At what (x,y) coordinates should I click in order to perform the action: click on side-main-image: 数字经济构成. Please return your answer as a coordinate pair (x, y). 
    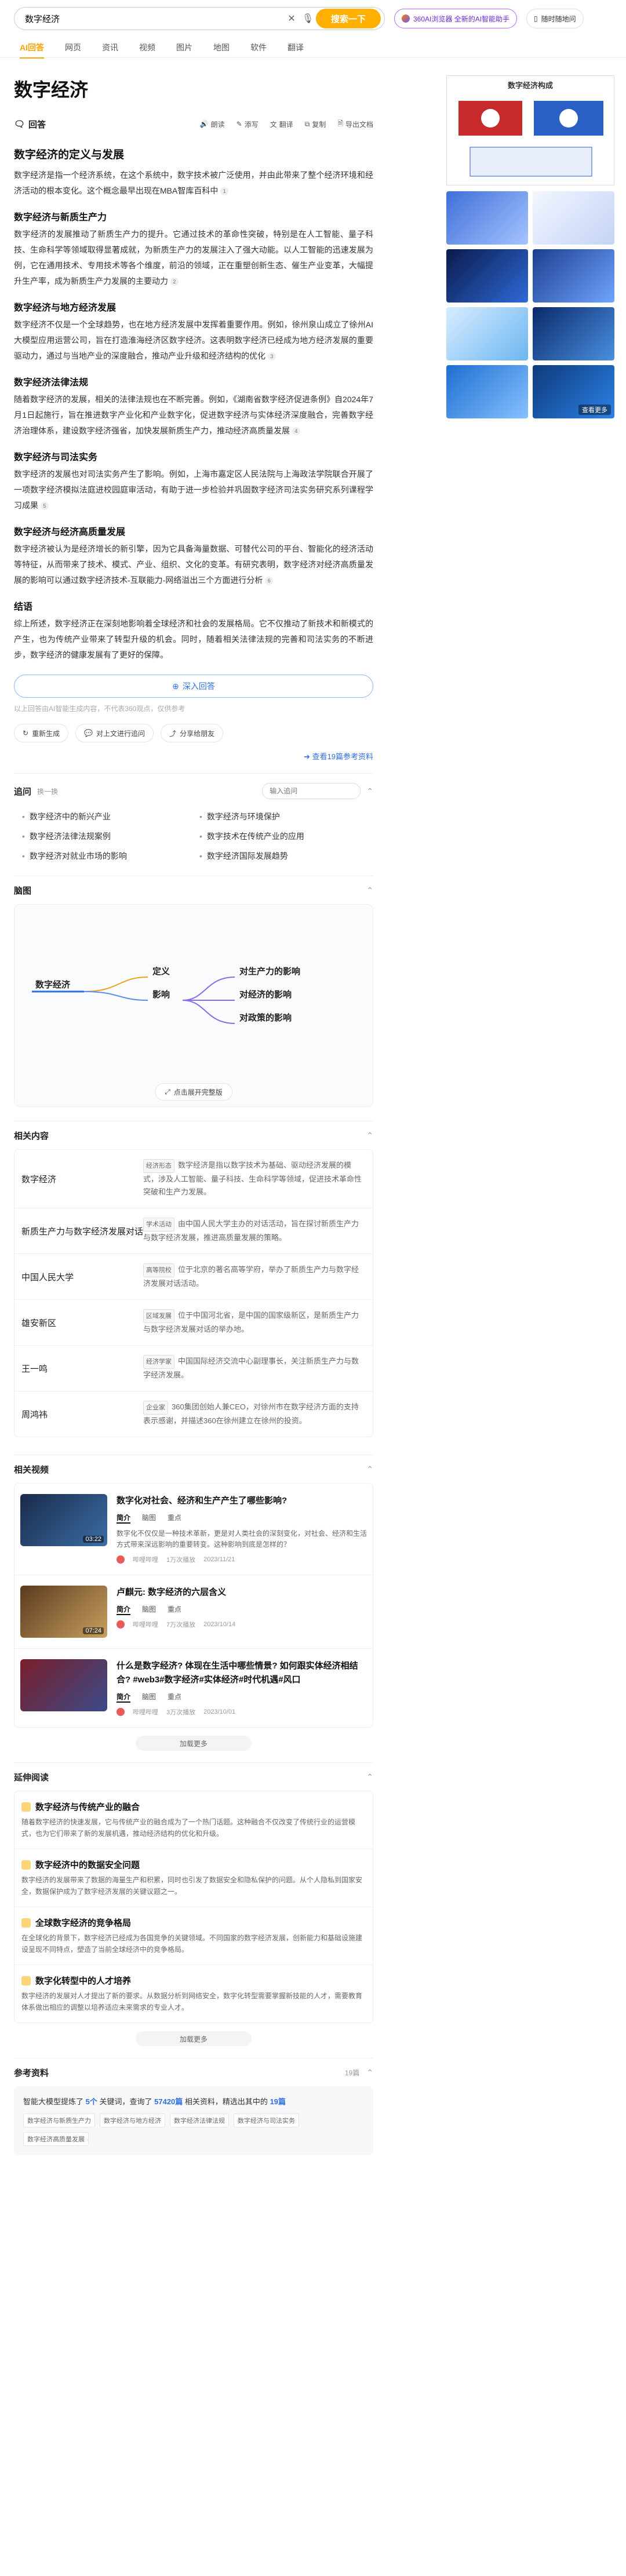
    Looking at the image, I should click on (530, 130).